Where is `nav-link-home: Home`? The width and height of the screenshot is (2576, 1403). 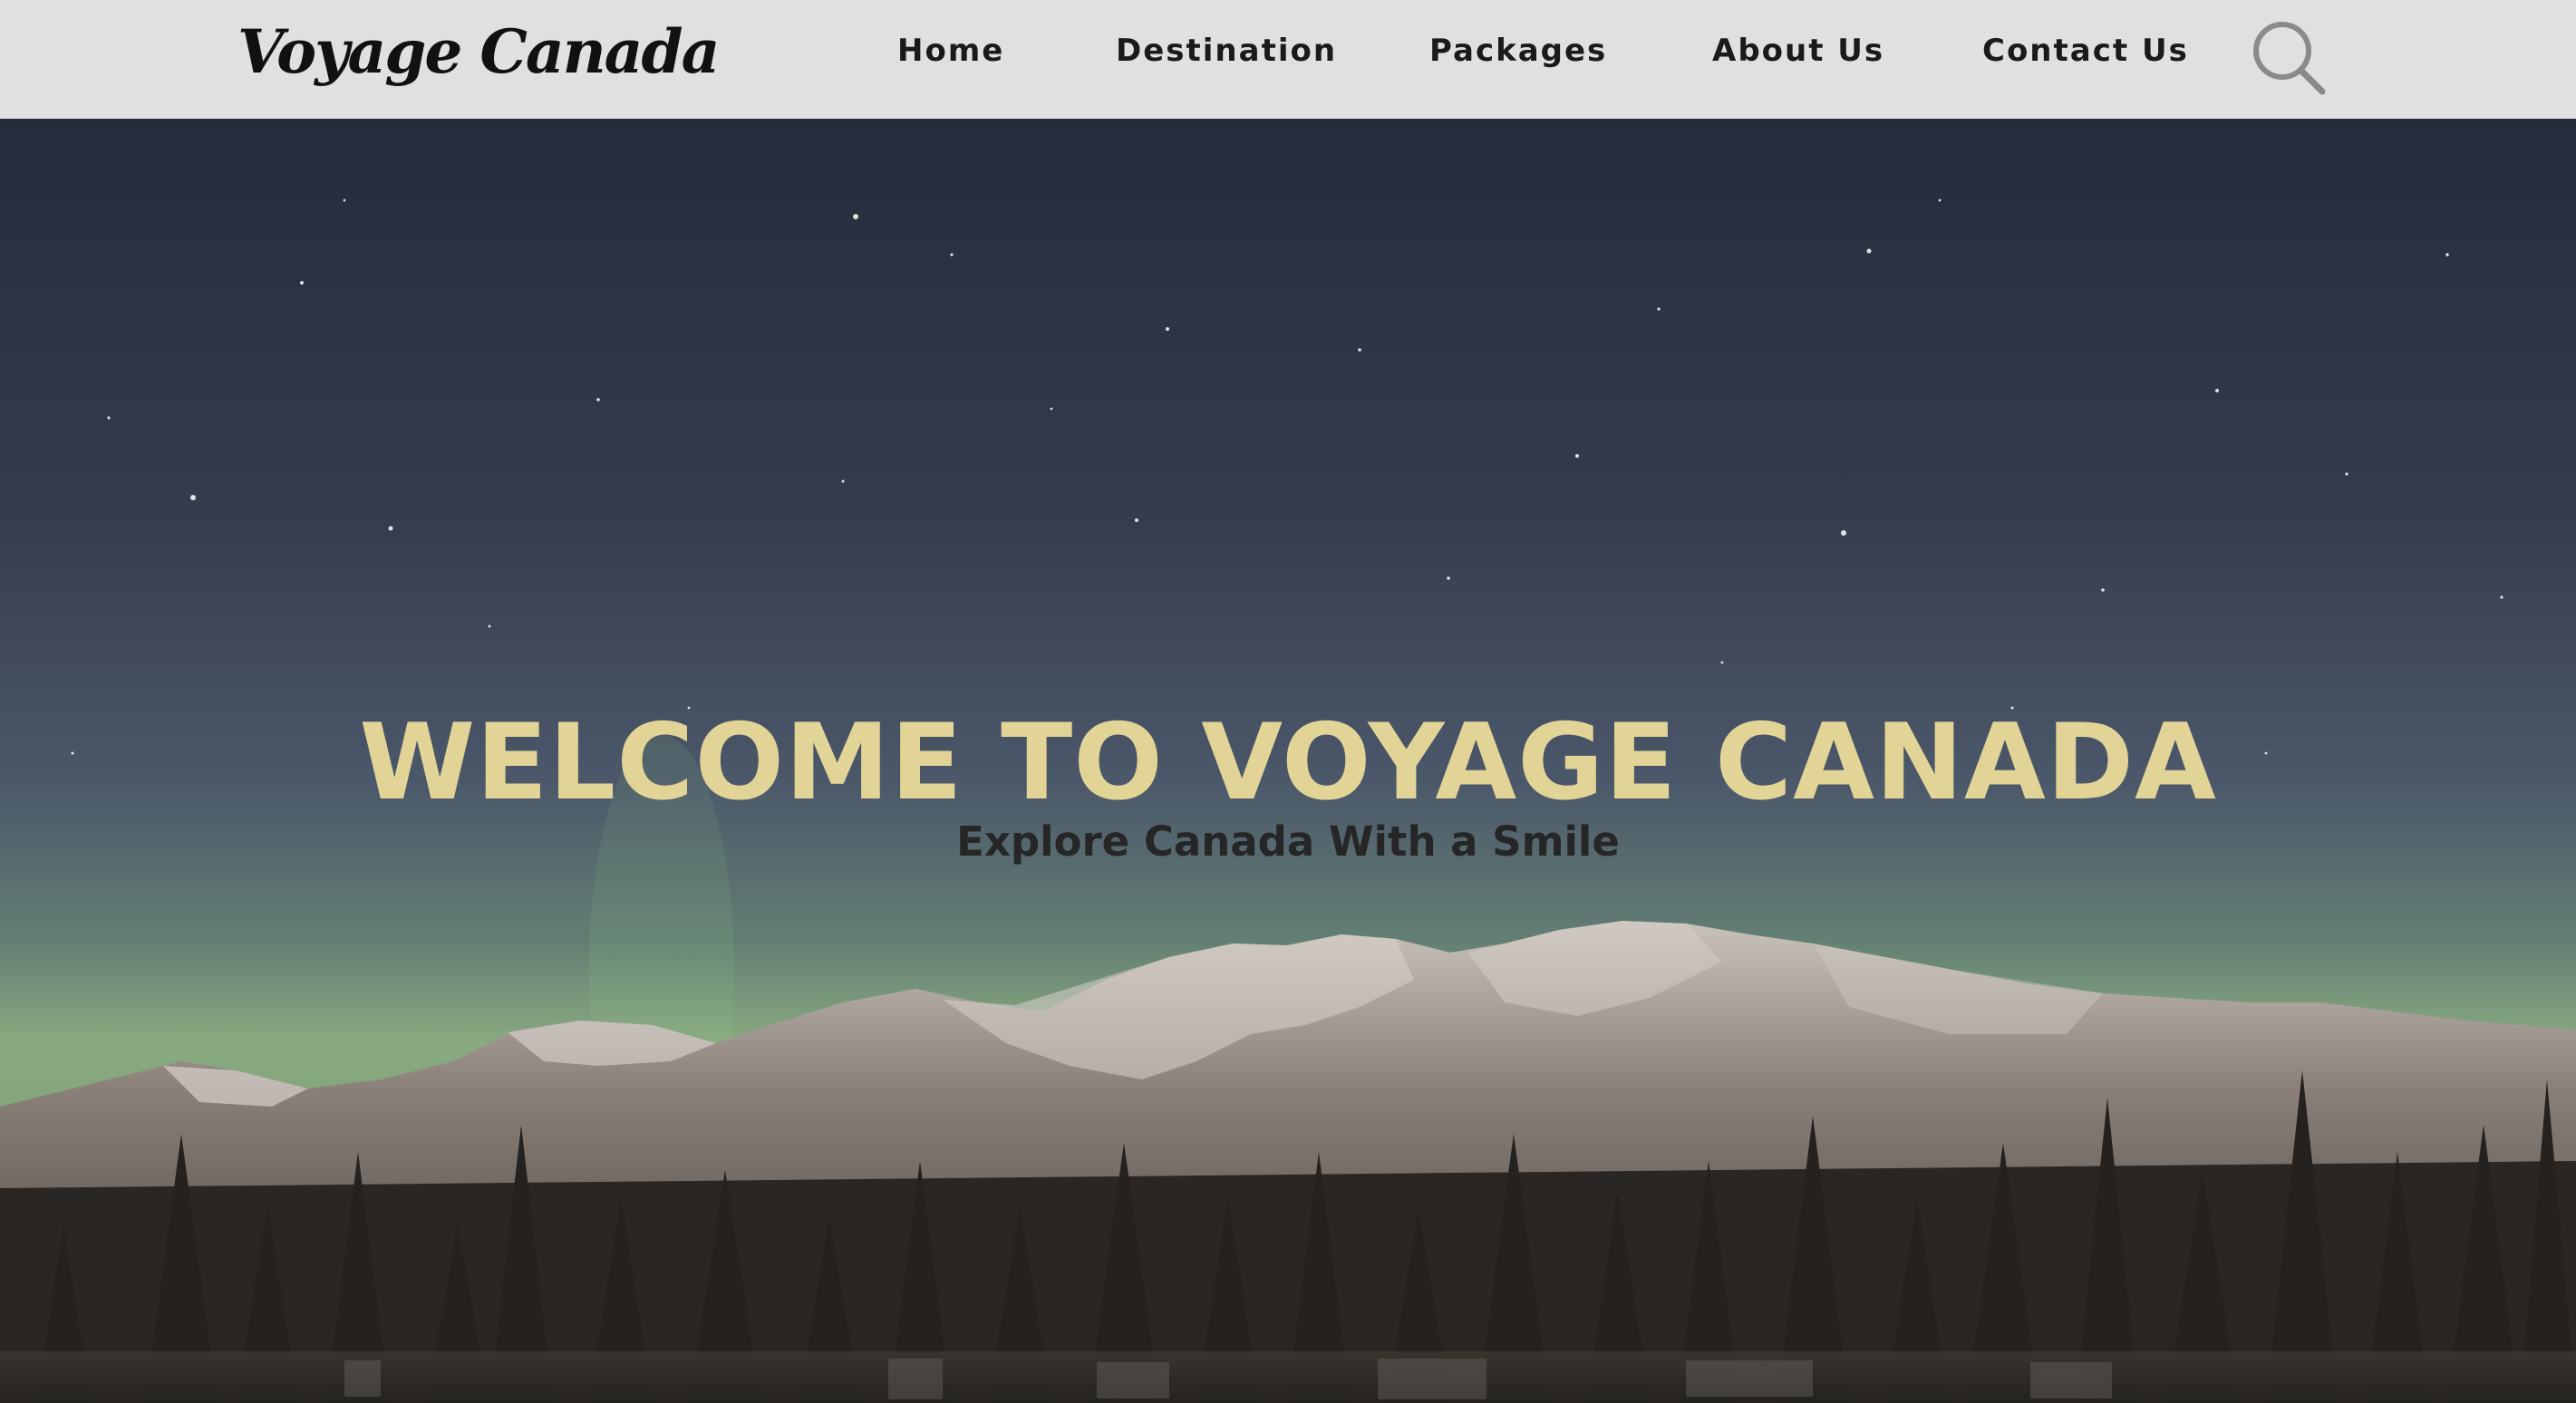 nav-link-home: Home is located at coordinates (950, 51).